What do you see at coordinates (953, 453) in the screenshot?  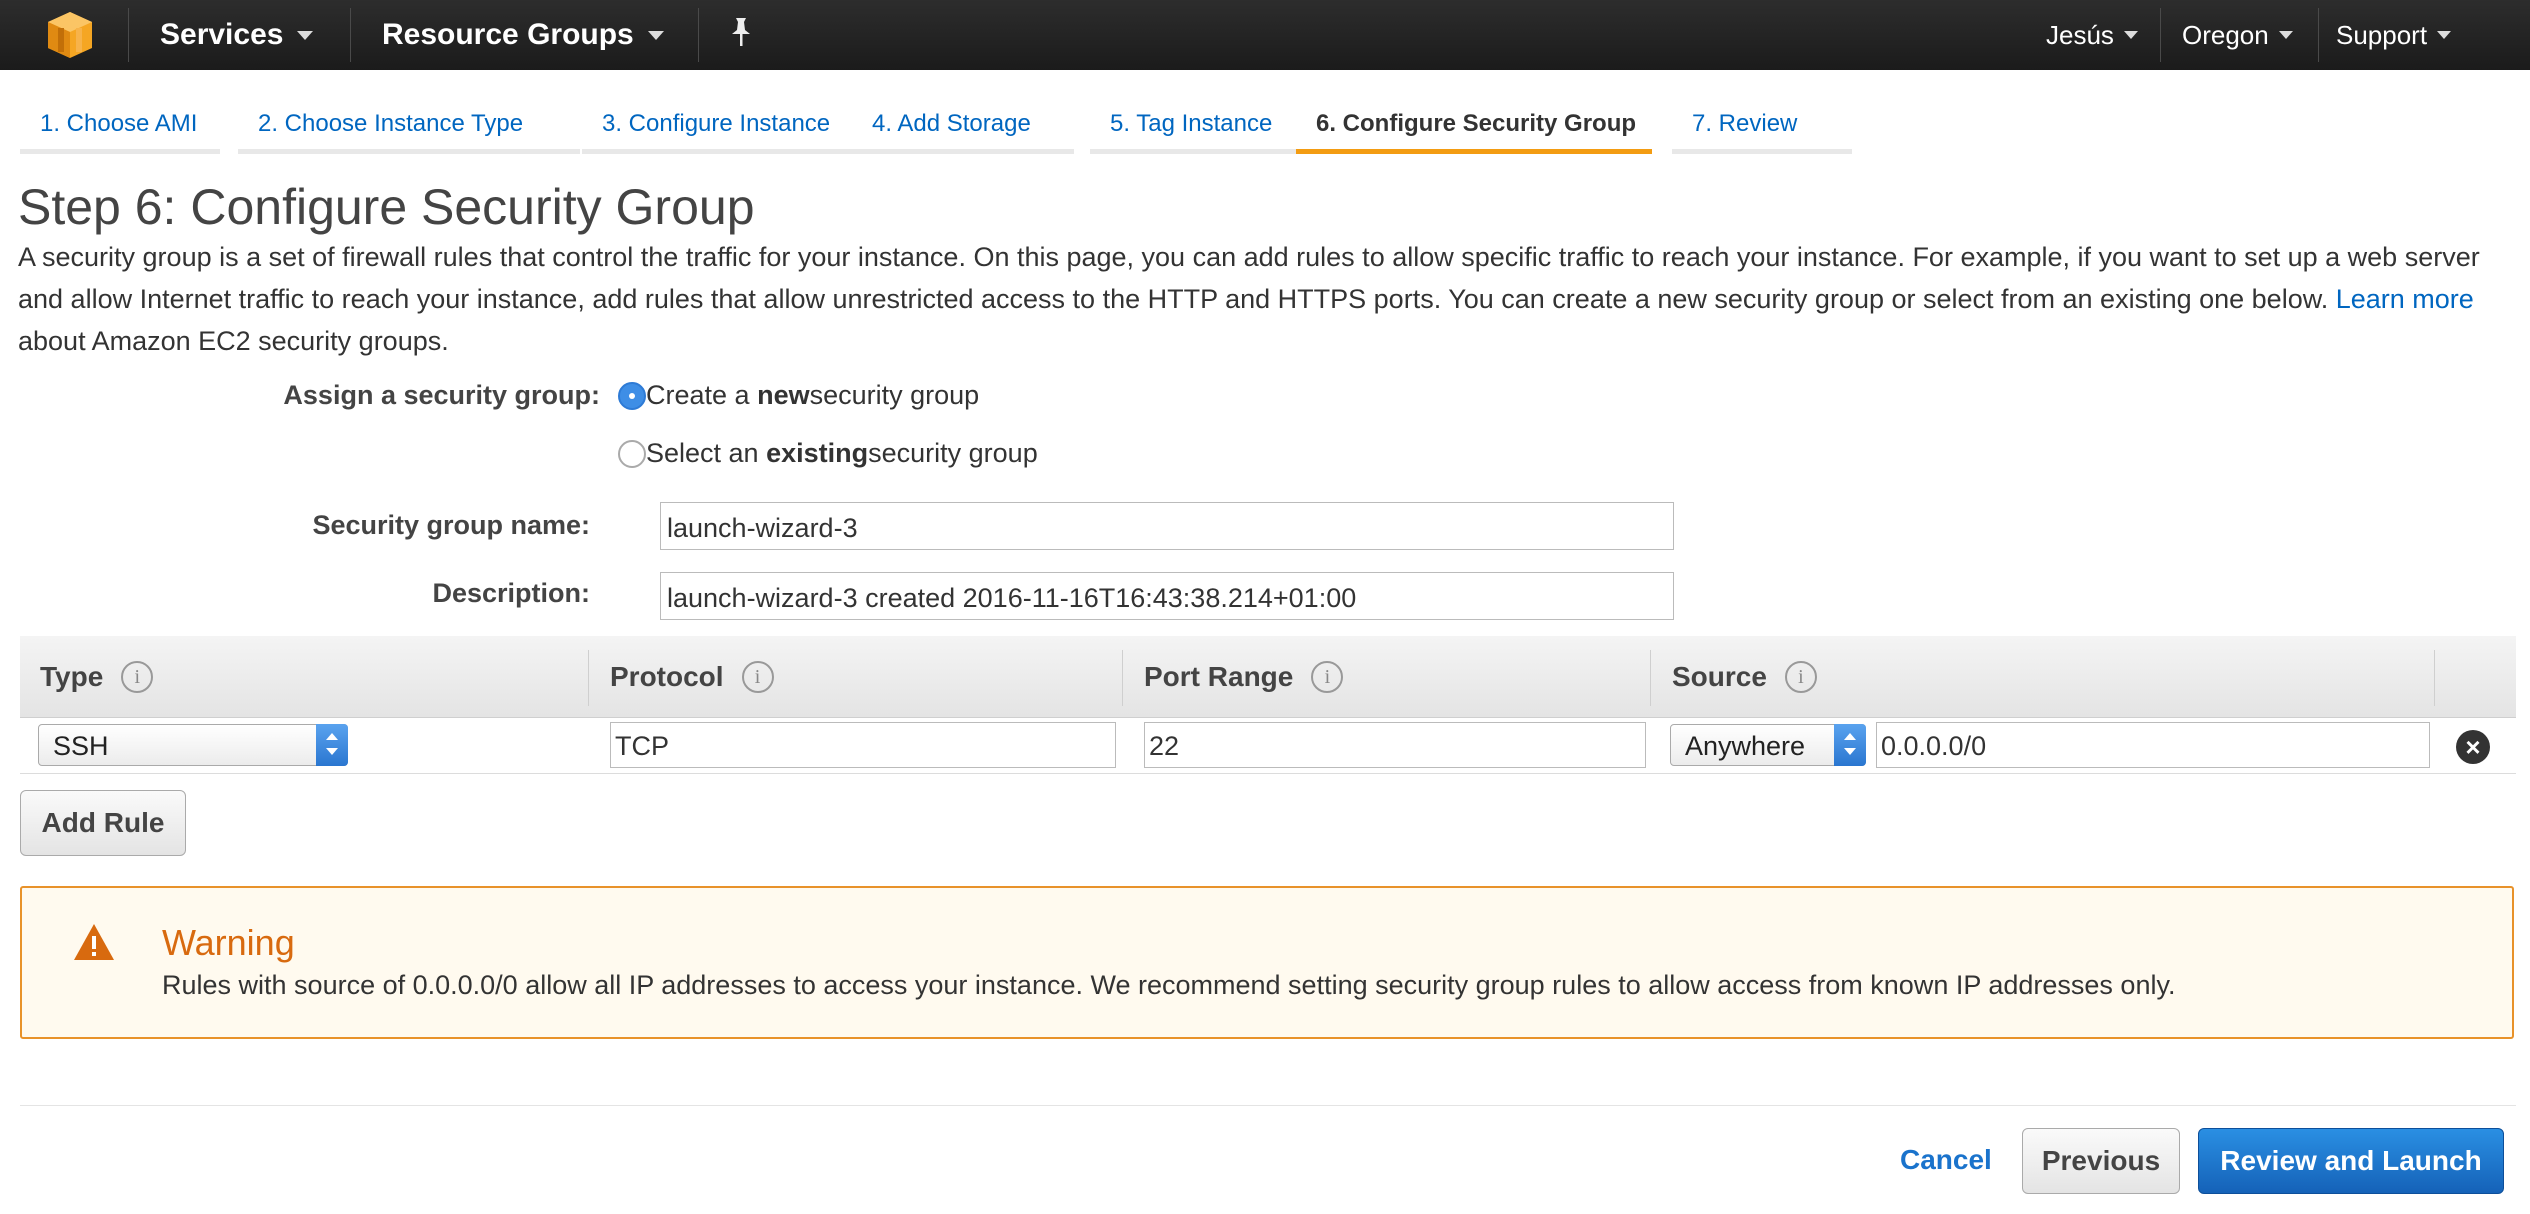 I see `select-existing-post: security group` at bounding box center [953, 453].